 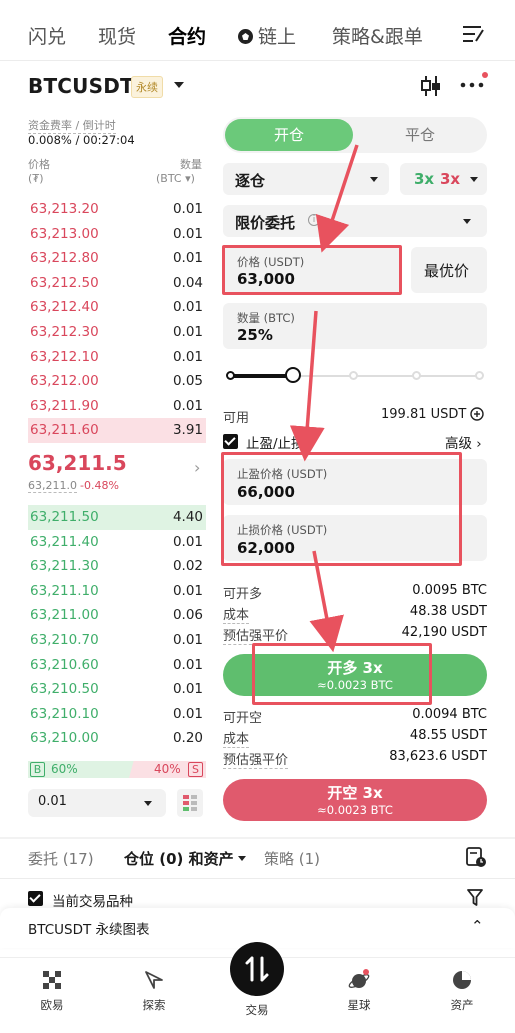 What do you see at coordinates (154, 991) in the screenshot?
I see `nav-explore: 探索` at bounding box center [154, 991].